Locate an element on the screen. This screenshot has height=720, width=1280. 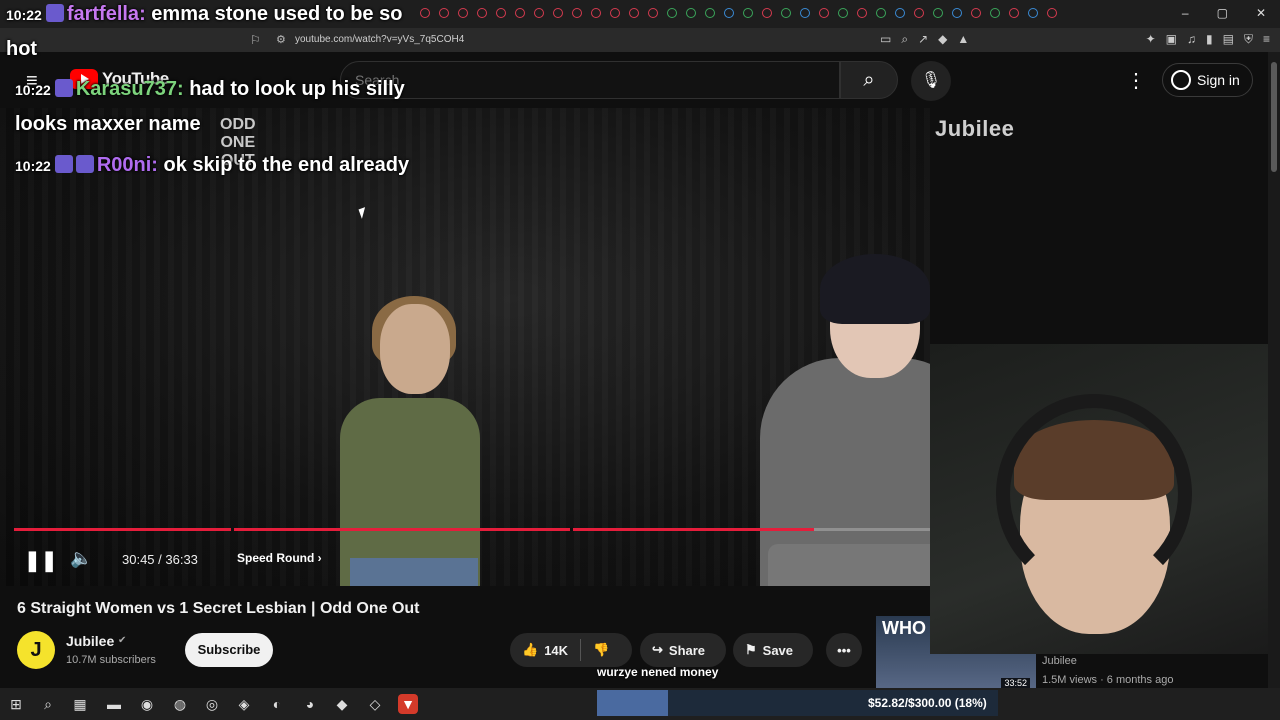
brave-icon: ▼ is located at coordinates (408, 704).